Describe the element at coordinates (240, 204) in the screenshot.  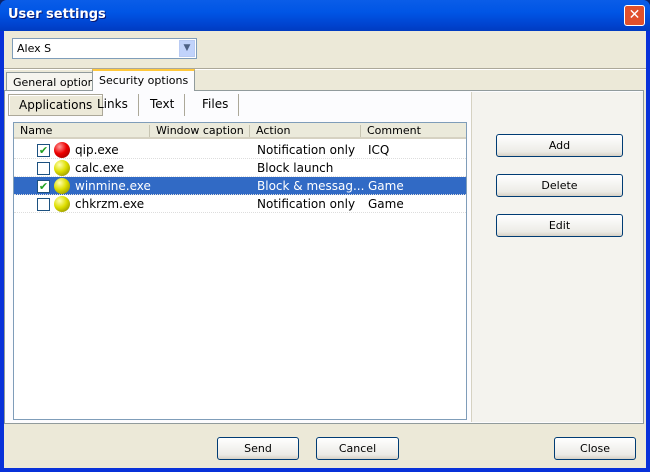
I see `table-row: chkrzm.exe Notification only Game` at that location.